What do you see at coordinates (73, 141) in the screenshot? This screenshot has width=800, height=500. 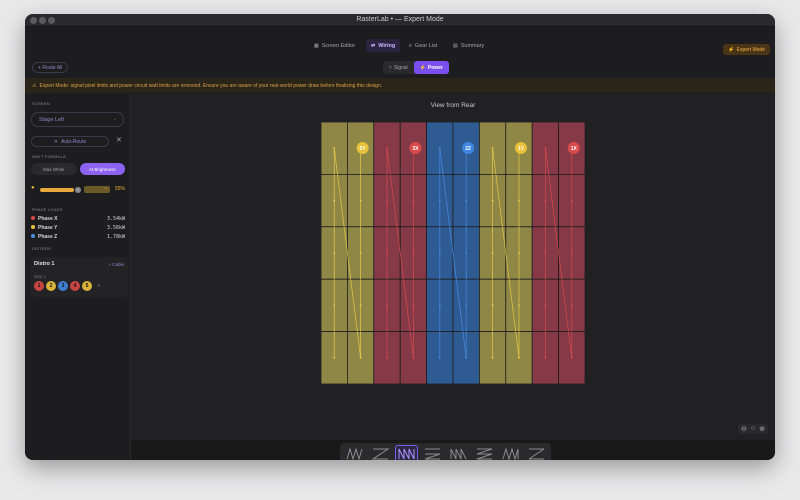 I see `auto-route-label: Auto-Route` at bounding box center [73, 141].